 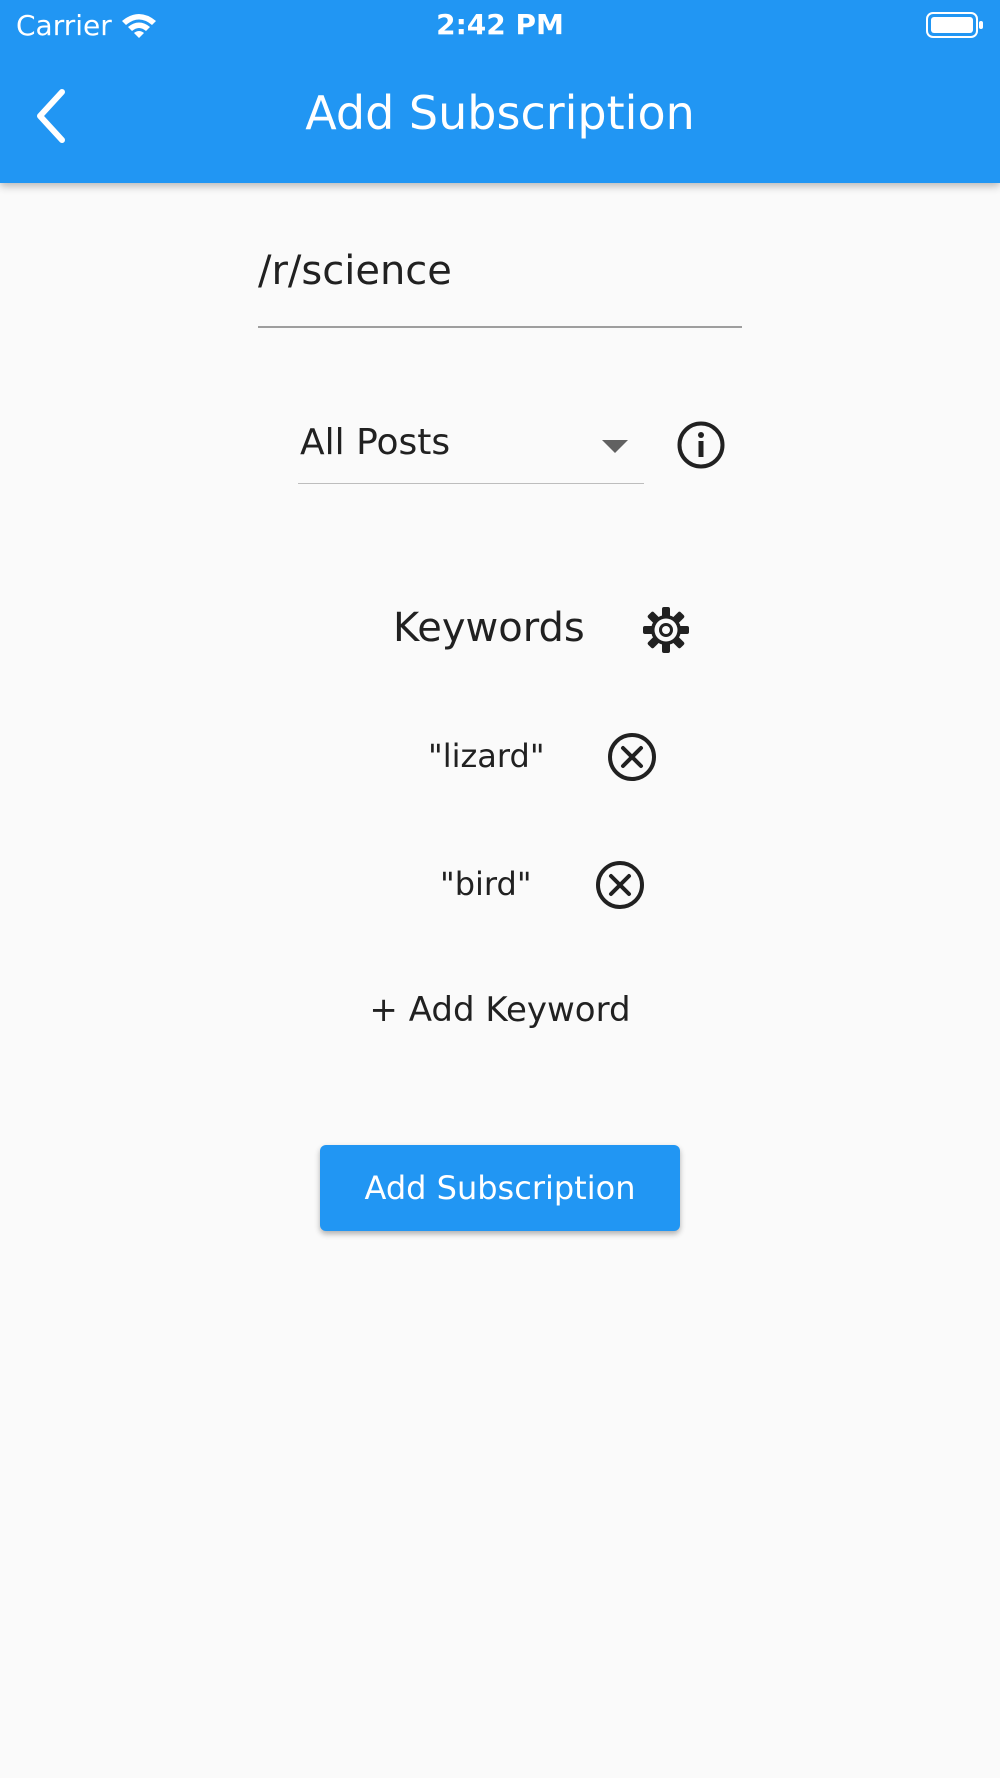 What do you see at coordinates (500, 1010) in the screenshot?
I see `add-keyword-button: + Add Keyword` at bounding box center [500, 1010].